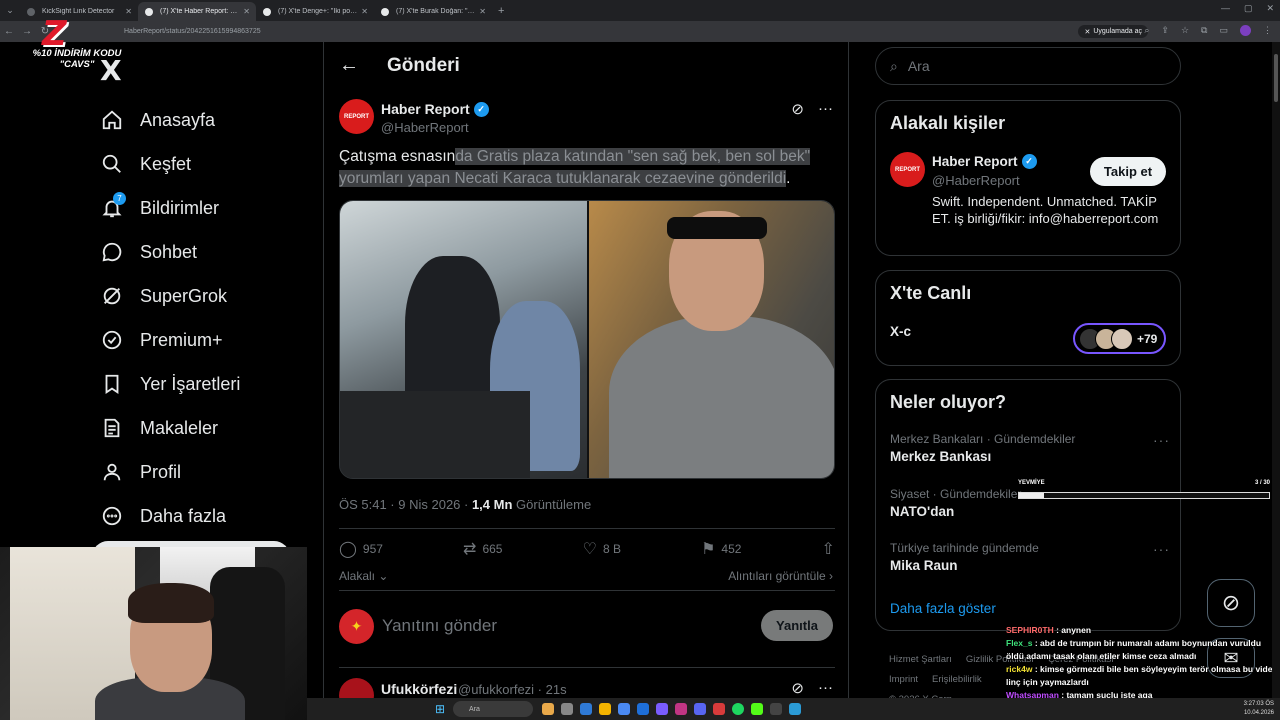 The image size is (1280, 720). Describe the element at coordinates (315, 11) in the screenshot. I see `browser-tab: (7) X'te Denge+: "İki polisimiz ✕` at that location.